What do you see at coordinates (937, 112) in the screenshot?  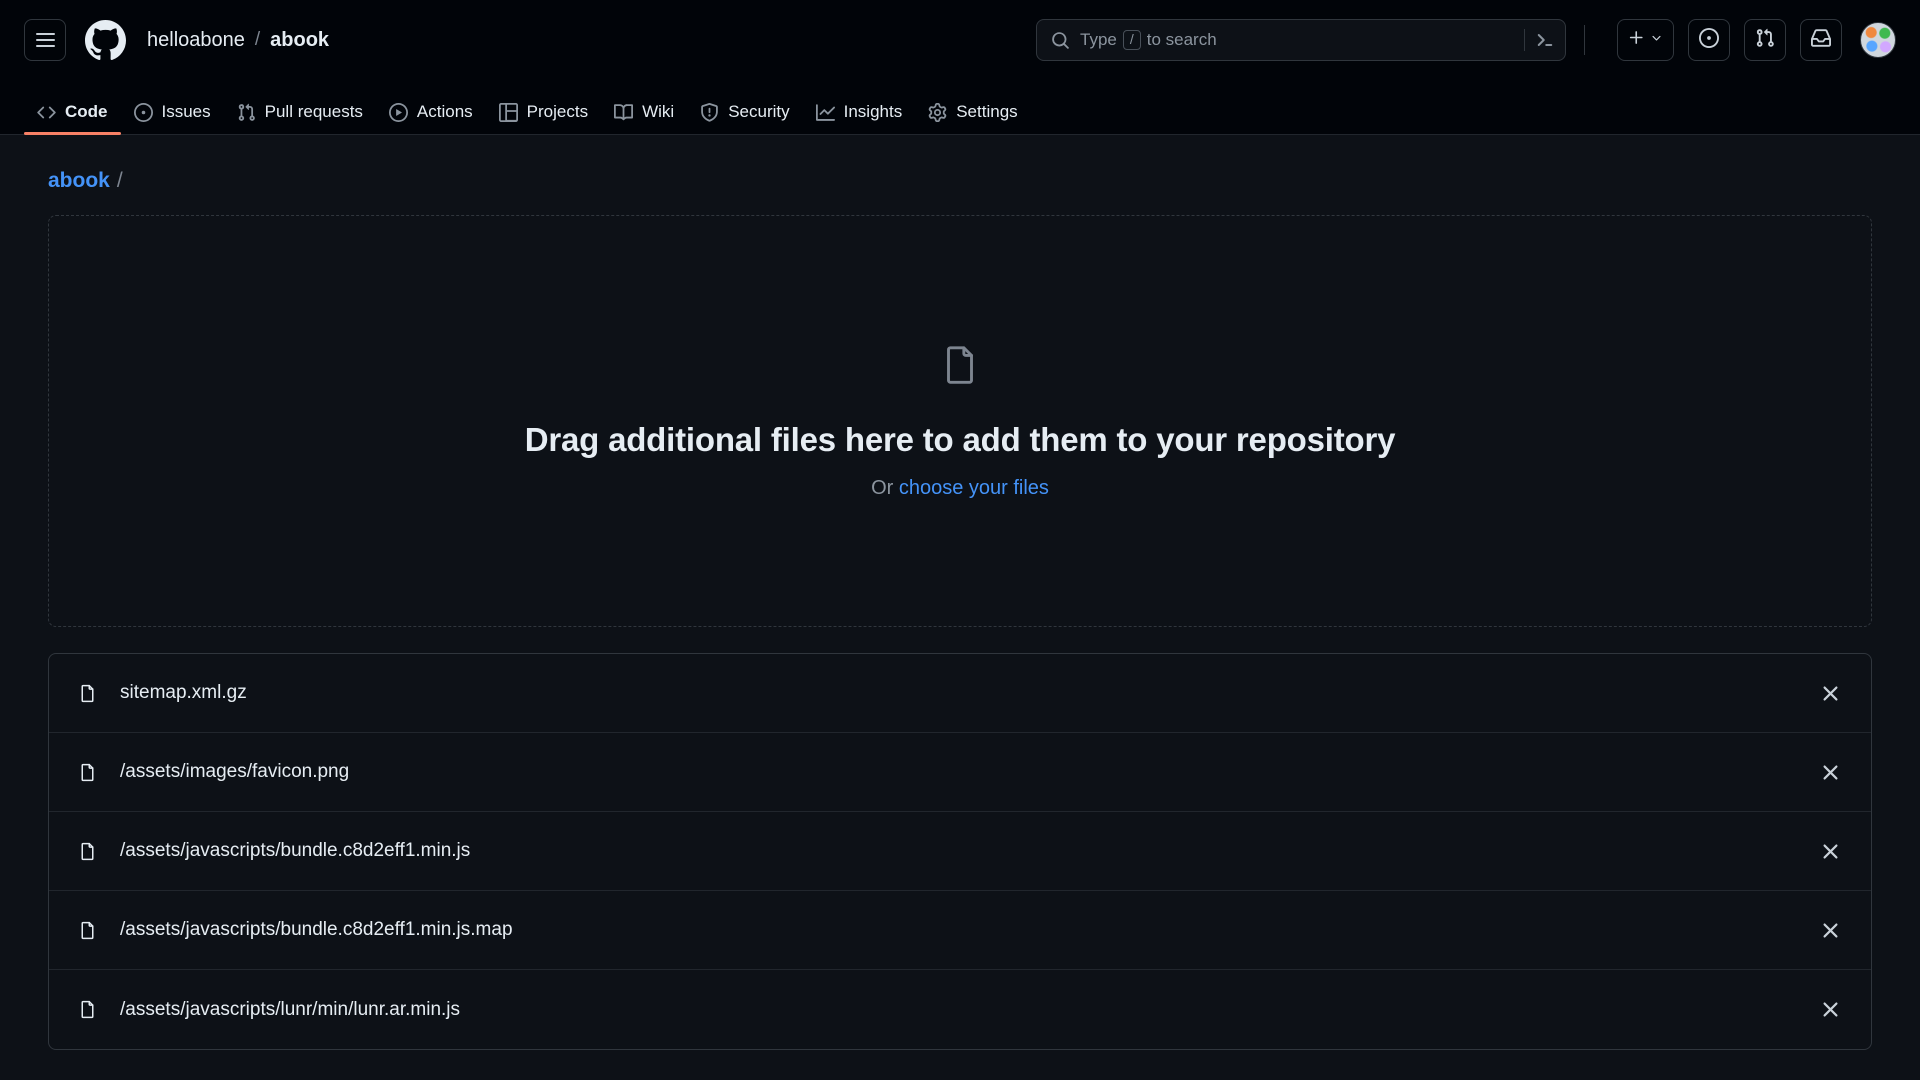 I see `gear-icon` at bounding box center [937, 112].